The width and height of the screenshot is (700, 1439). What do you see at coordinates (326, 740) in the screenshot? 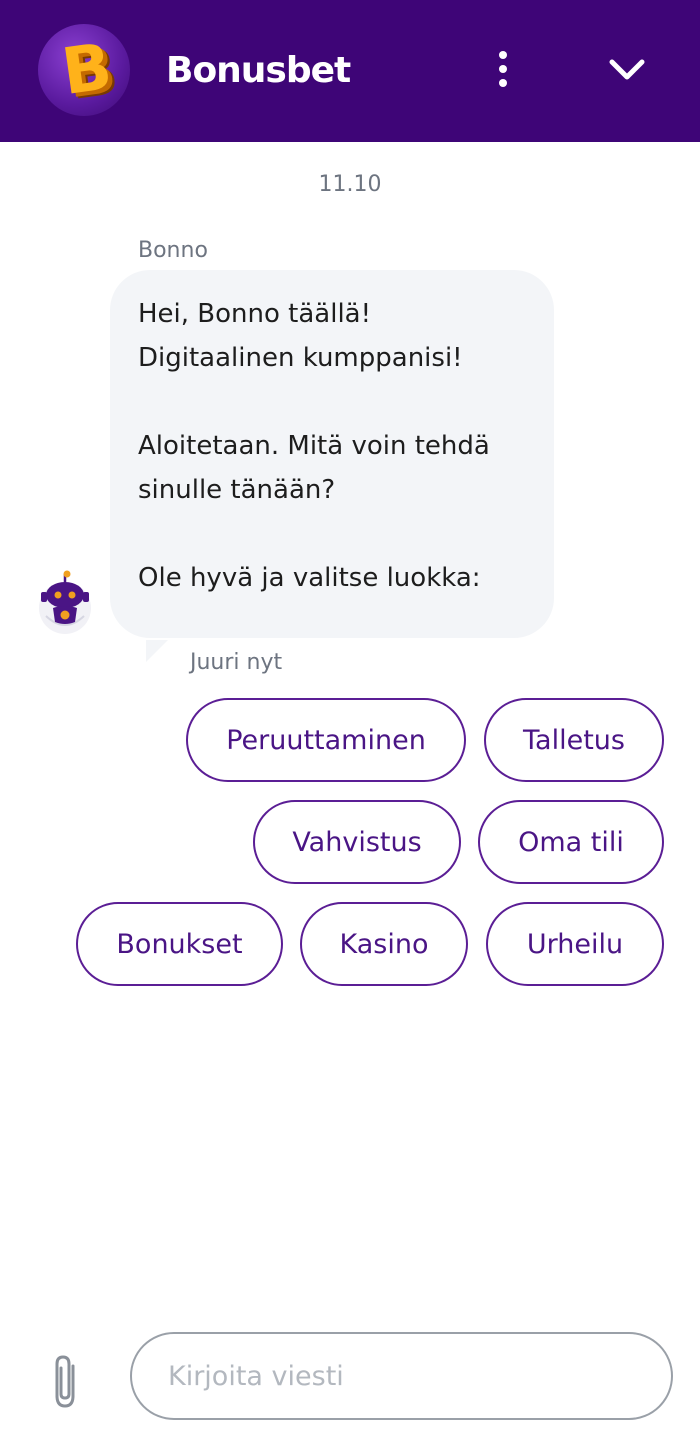
I see `quick-reply-peruuttaminen: Peruuttaminen` at bounding box center [326, 740].